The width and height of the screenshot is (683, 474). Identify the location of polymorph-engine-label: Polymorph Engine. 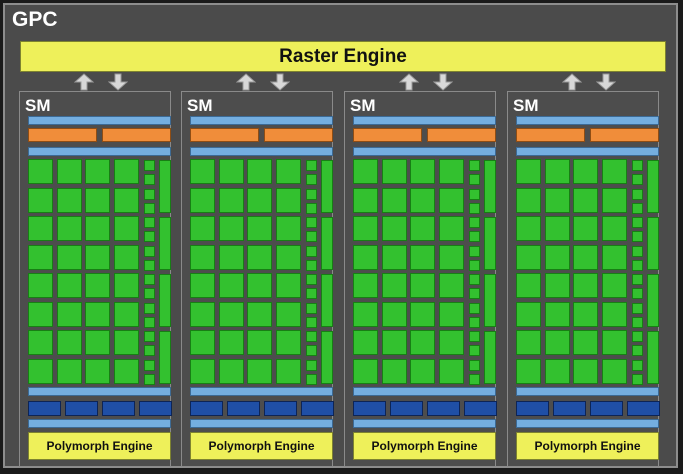
(587, 446).